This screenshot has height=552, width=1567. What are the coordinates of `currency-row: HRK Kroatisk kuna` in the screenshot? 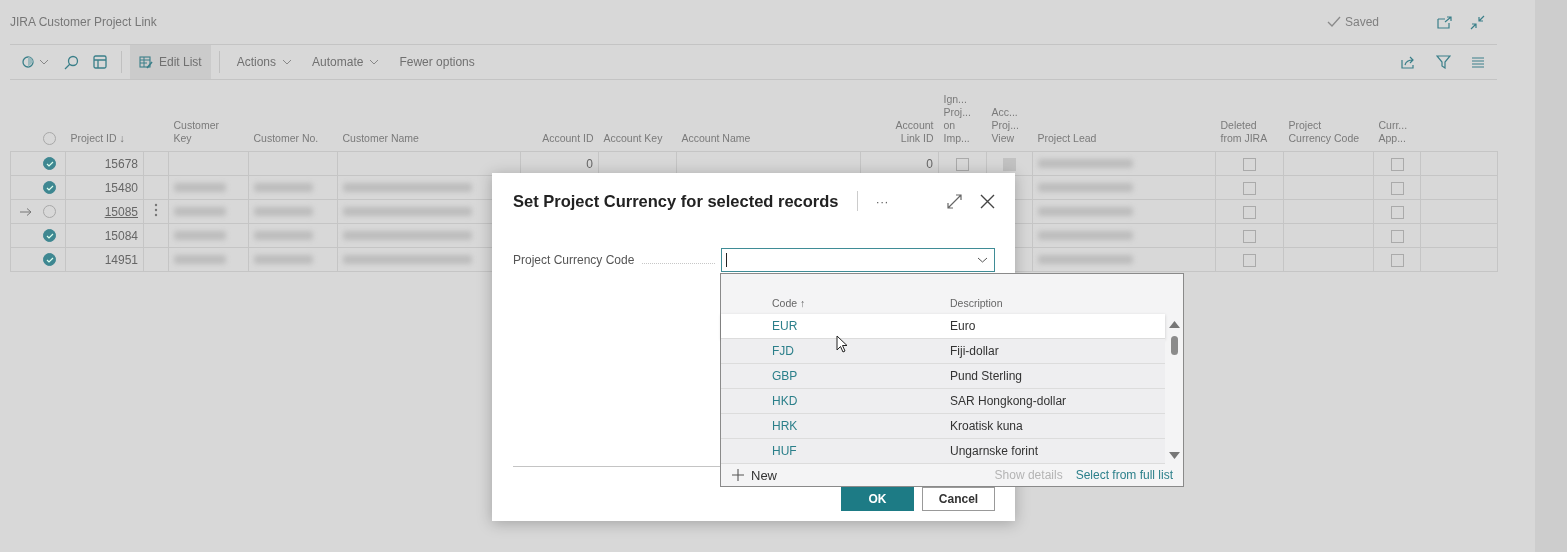 It's located at (943, 426).